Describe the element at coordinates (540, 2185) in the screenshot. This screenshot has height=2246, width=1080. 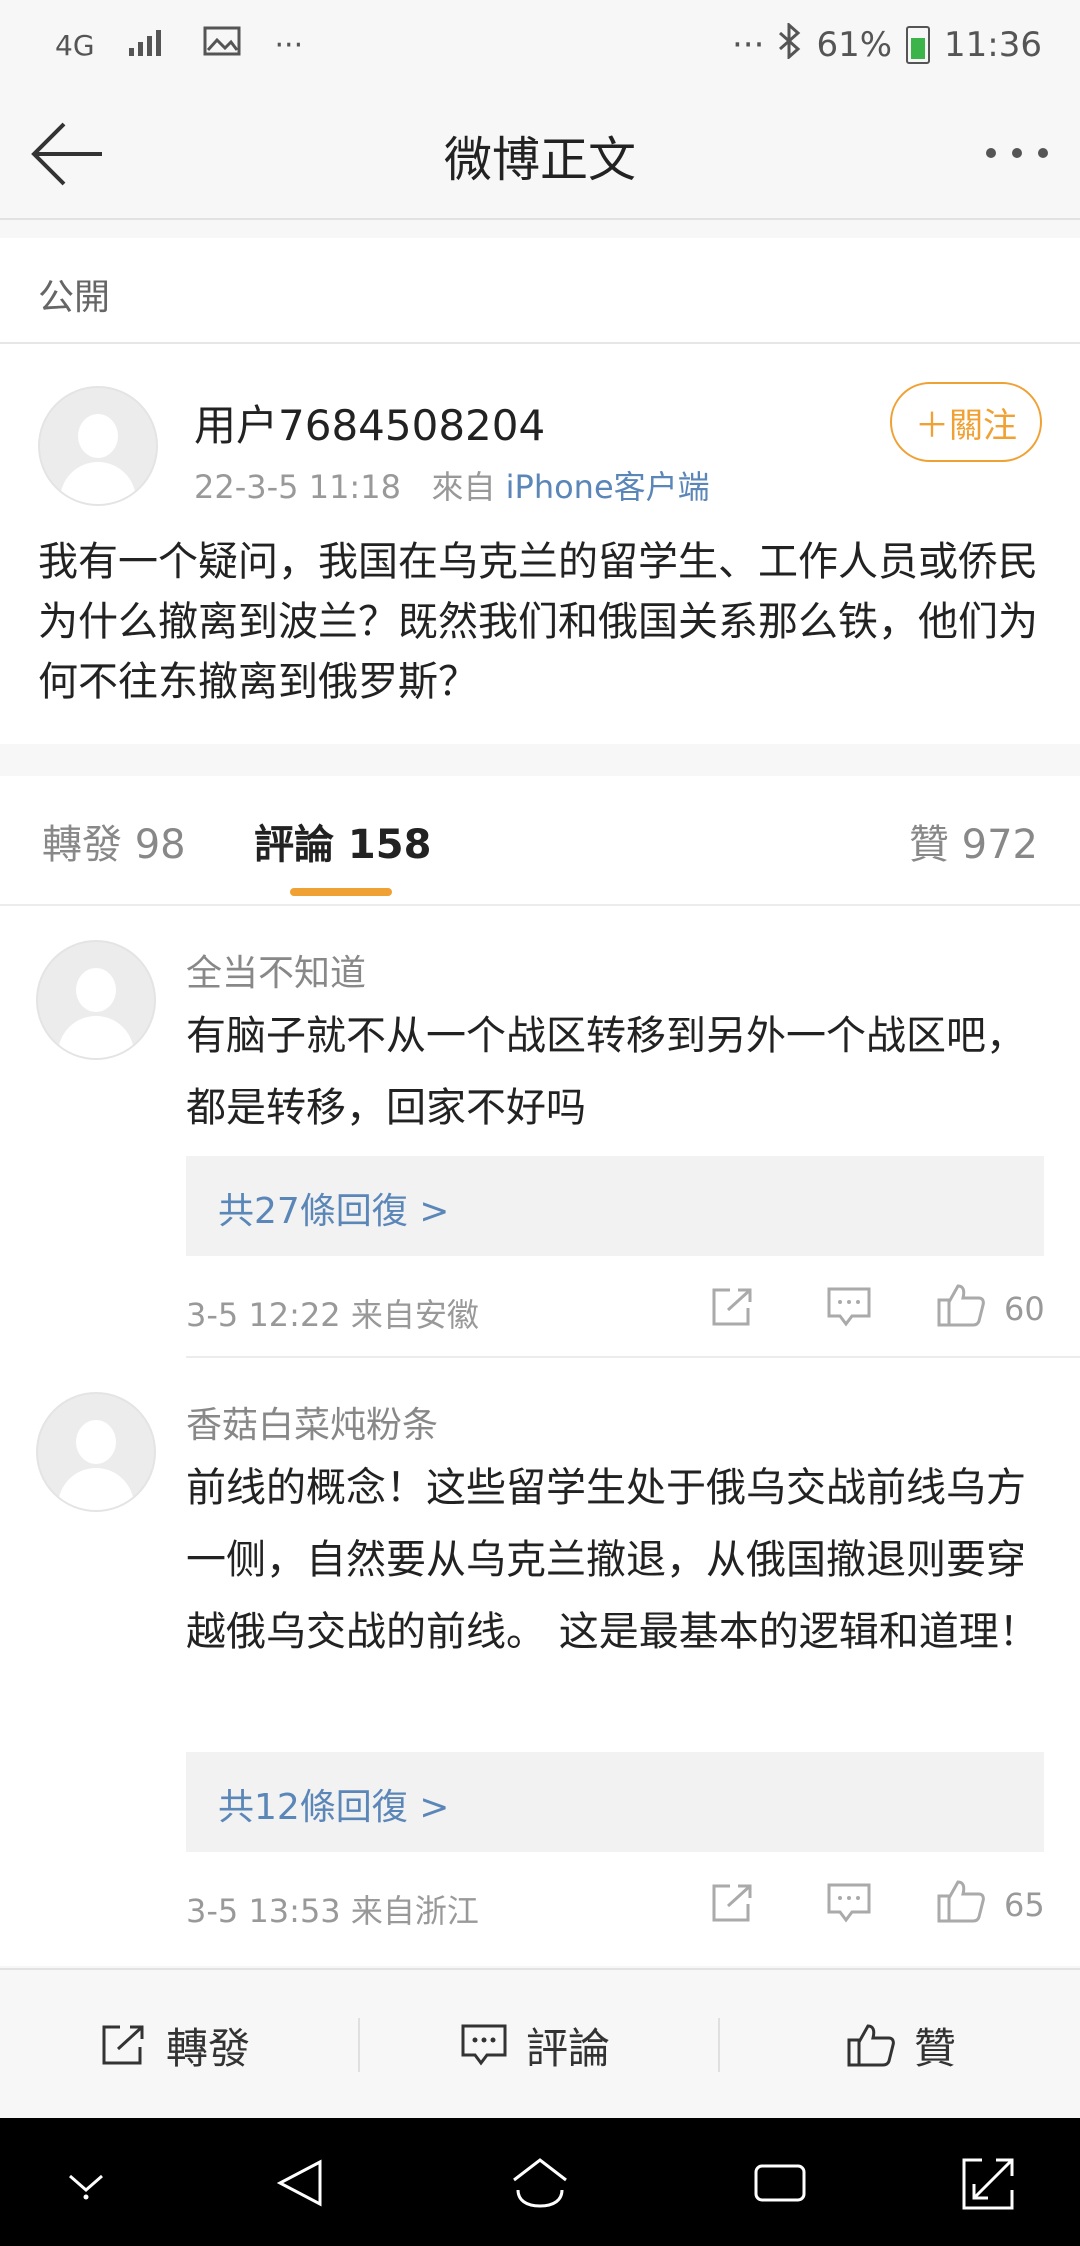
I see `home-icon` at that location.